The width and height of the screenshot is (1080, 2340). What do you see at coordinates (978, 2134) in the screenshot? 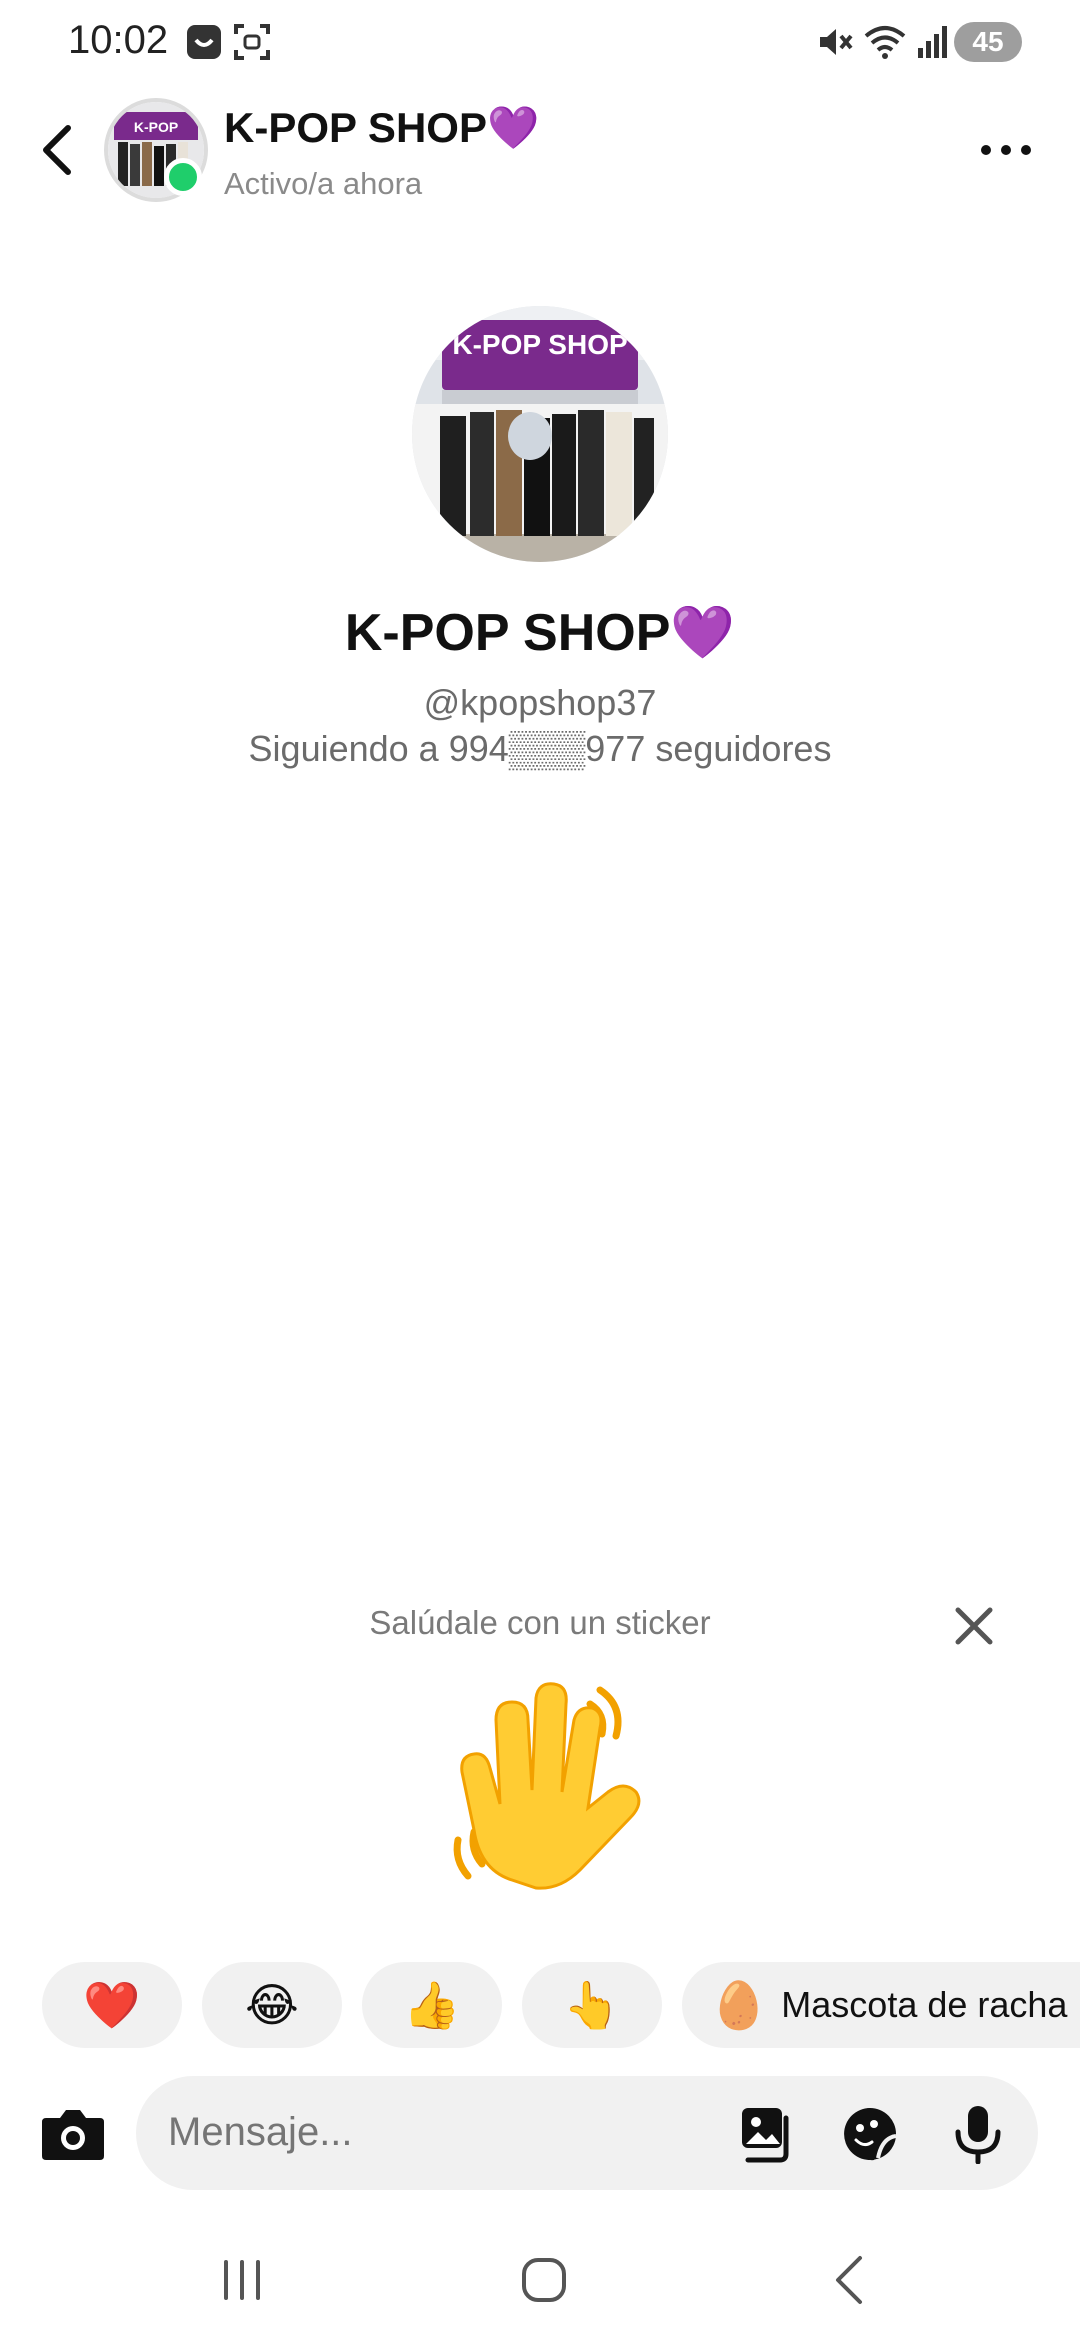
I see `microphone-icon` at bounding box center [978, 2134].